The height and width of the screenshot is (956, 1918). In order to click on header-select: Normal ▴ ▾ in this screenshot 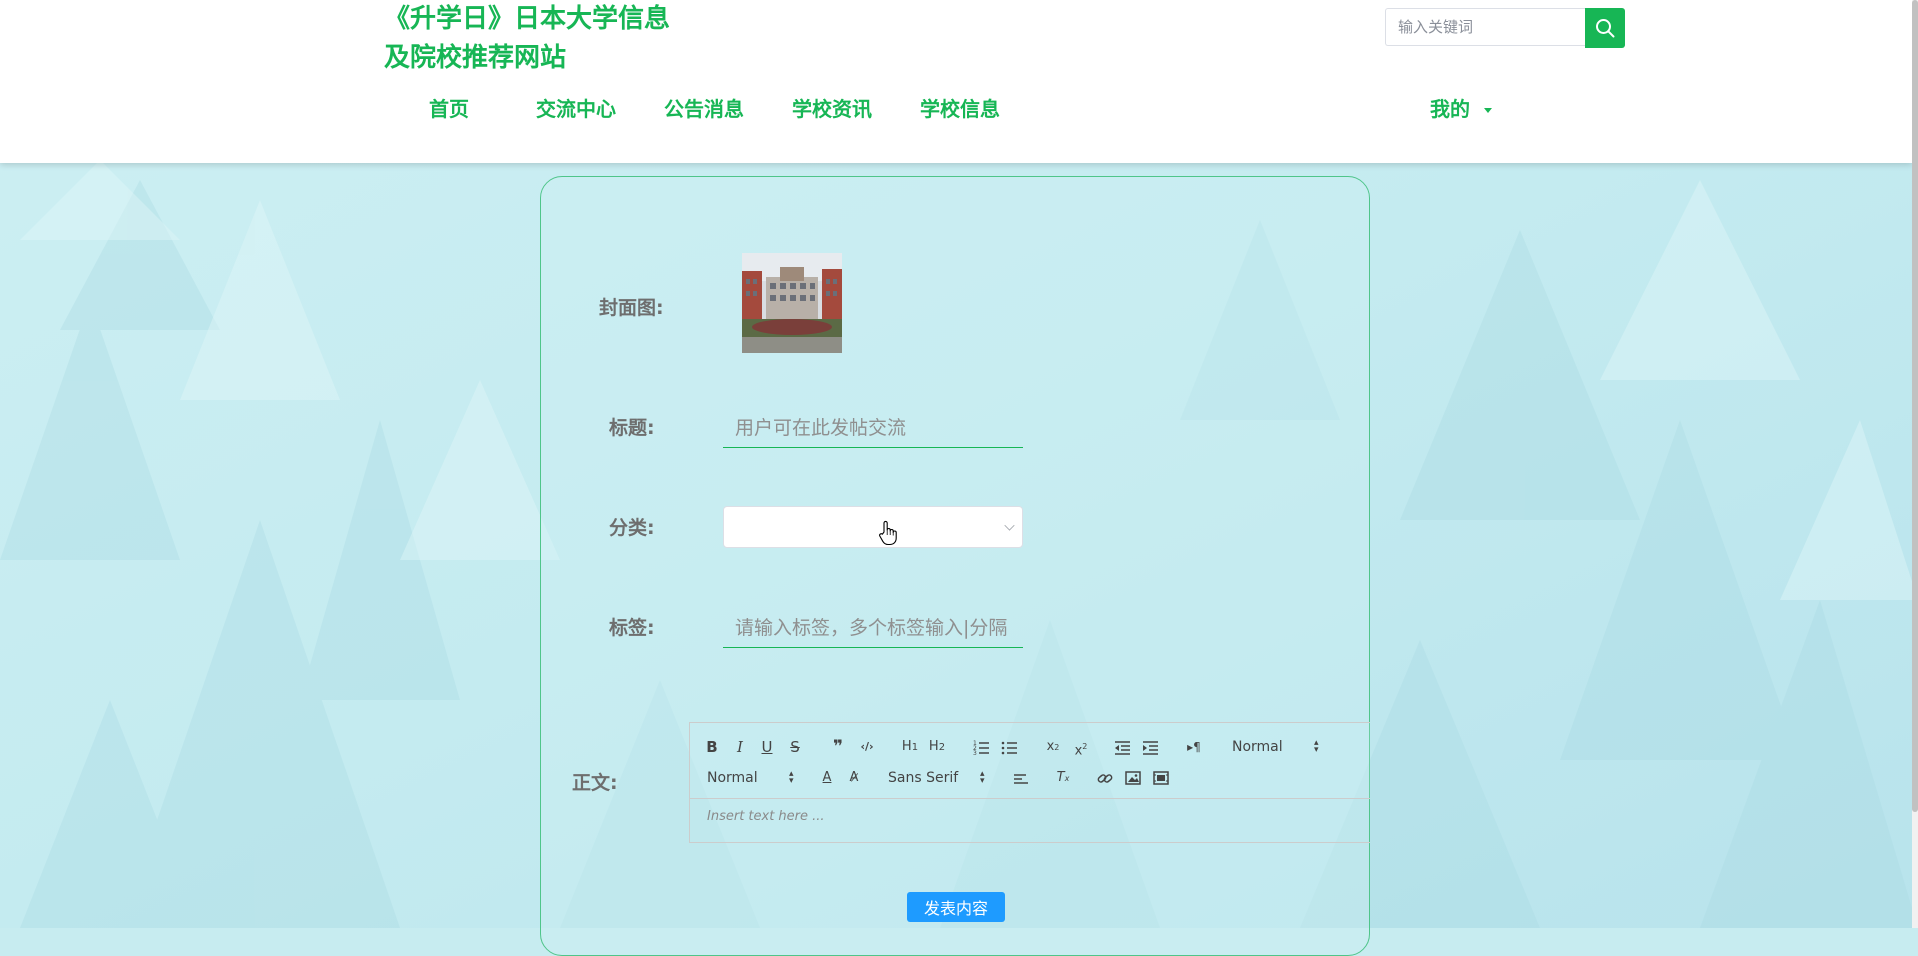, I will do `click(1277, 747)`.